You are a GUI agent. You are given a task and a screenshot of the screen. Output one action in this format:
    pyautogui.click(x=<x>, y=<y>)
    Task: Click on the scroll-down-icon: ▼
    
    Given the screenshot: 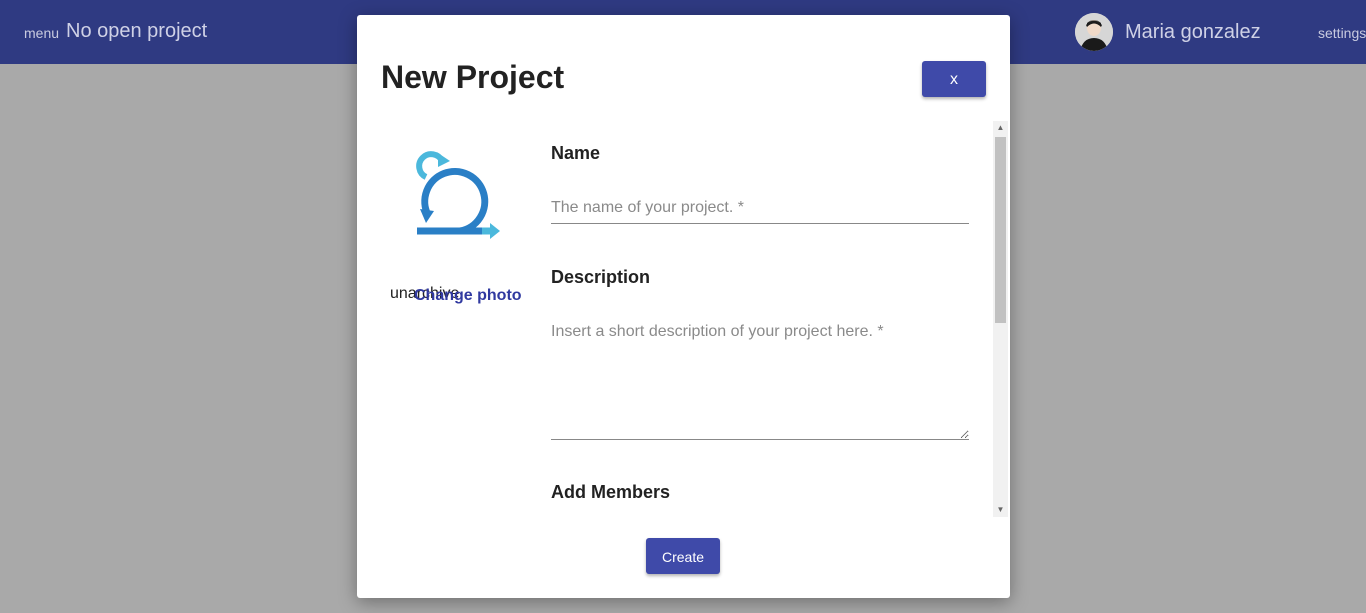 What is the action you would take?
    pyautogui.click(x=1000, y=510)
    